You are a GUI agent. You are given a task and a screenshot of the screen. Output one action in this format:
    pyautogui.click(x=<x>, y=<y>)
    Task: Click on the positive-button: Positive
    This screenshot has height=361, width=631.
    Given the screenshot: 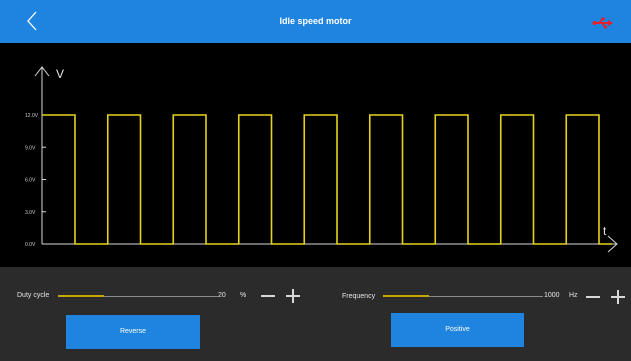 What is the action you would take?
    pyautogui.click(x=457, y=330)
    